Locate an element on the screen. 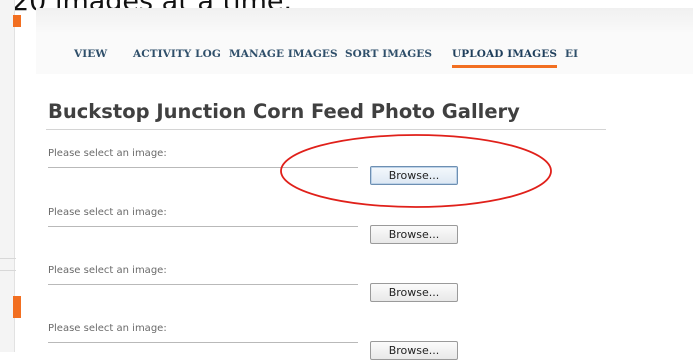 The image size is (693, 363). tab-sort-images: SORT IMAGES is located at coordinates (388, 59).